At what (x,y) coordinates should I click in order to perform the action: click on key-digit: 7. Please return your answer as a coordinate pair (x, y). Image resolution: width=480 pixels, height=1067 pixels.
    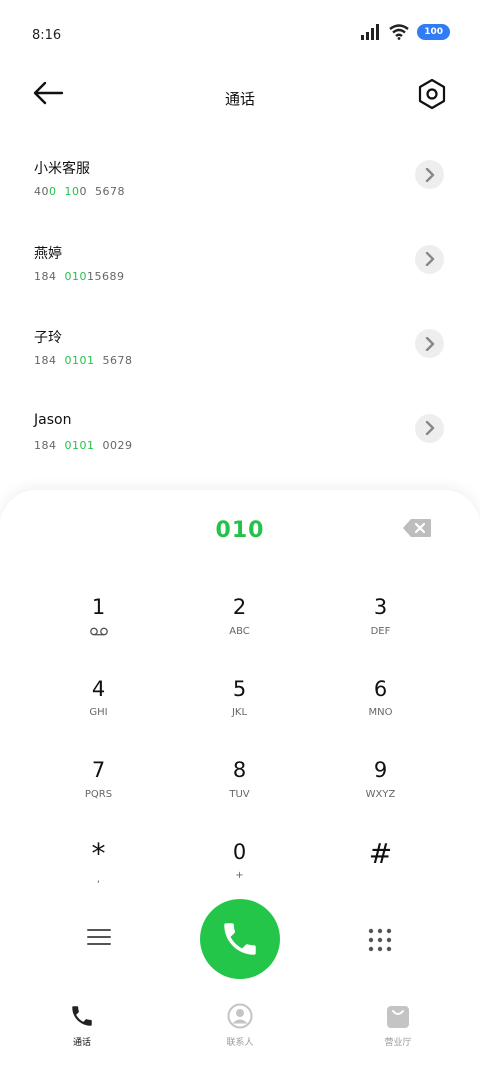
    Looking at the image, I should click on (98, 770).